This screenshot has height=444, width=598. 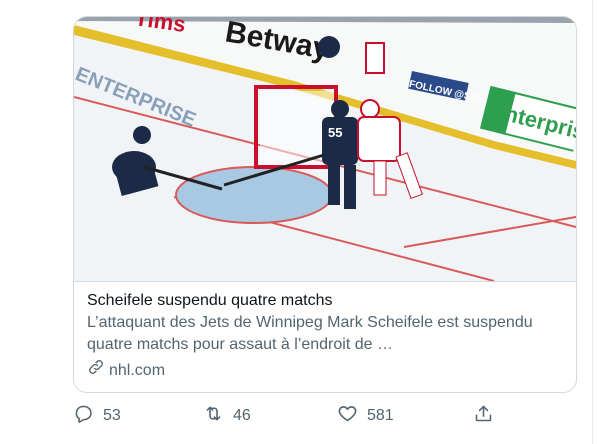 What do you see at coordinates (347, 416) in the screenshot?
I see `like-icon` at bounding box center [347, 416].